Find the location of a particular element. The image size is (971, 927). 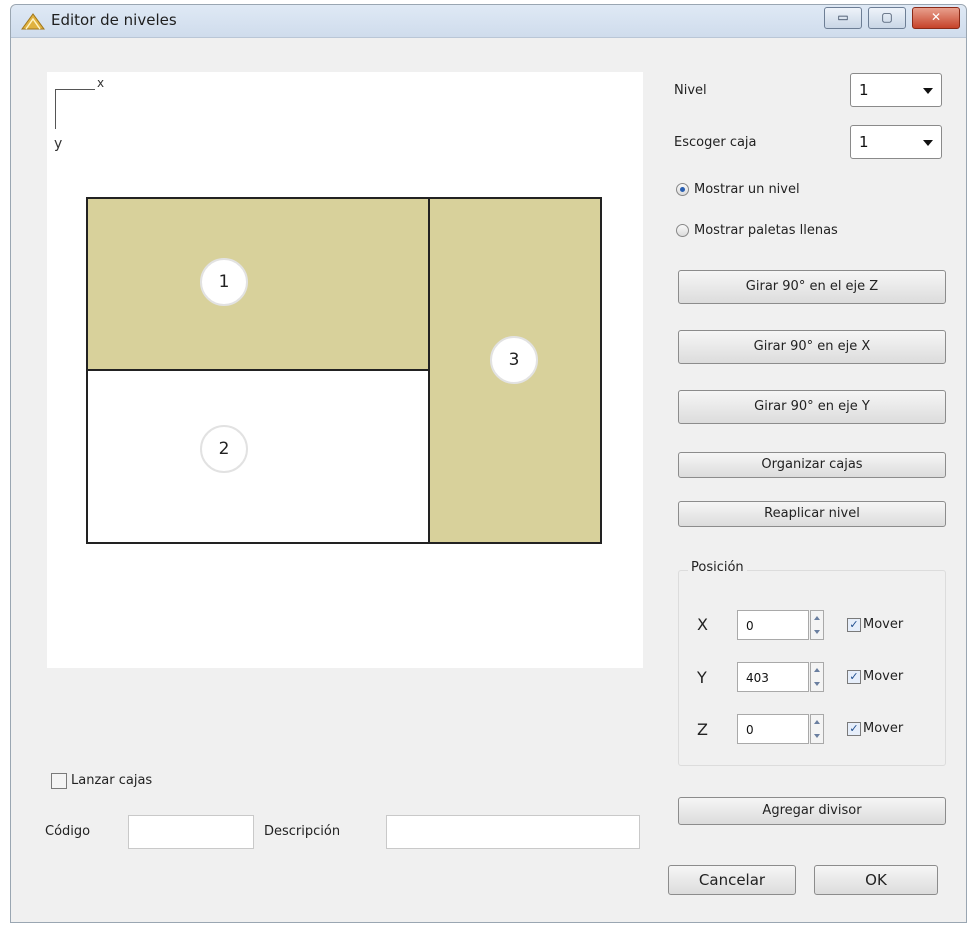

escoger-caja-select-value: 1 is located at coordinates (864, 142).